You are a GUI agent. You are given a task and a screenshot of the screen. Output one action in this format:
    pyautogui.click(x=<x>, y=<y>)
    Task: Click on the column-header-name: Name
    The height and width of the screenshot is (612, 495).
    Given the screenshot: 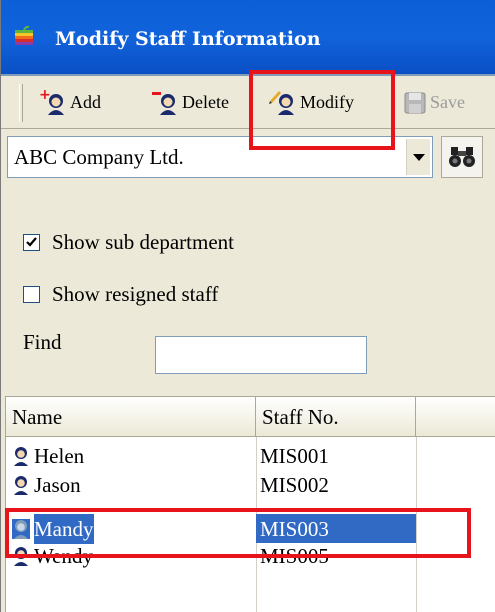 What is the action you would take?
    pyautogui.click(x=131, y=417)
    